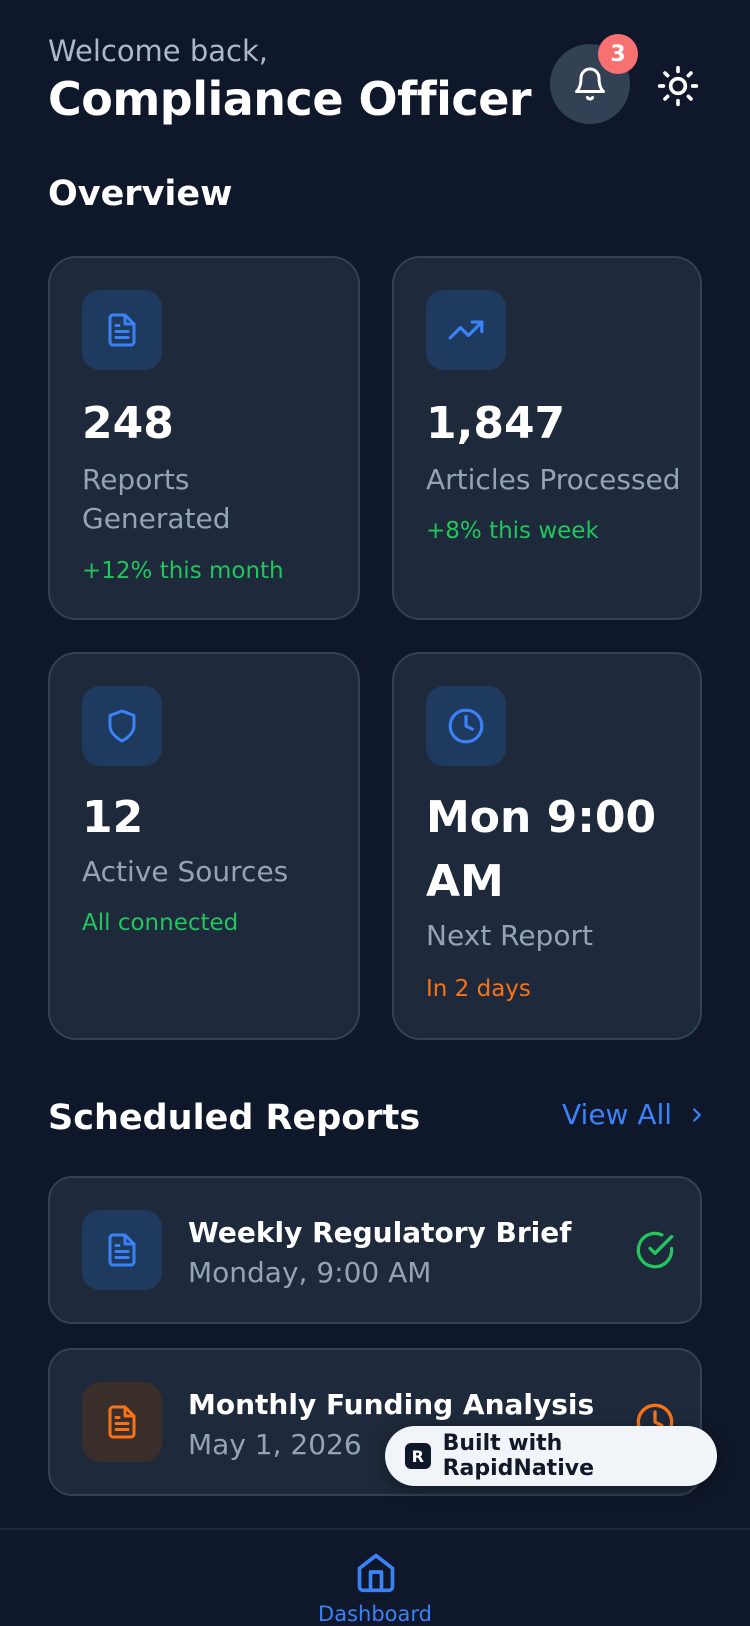 This screenshot has height=1626, width=750. I want to click on report-name: Monthly Funding Analysis, so click(391, 1404).